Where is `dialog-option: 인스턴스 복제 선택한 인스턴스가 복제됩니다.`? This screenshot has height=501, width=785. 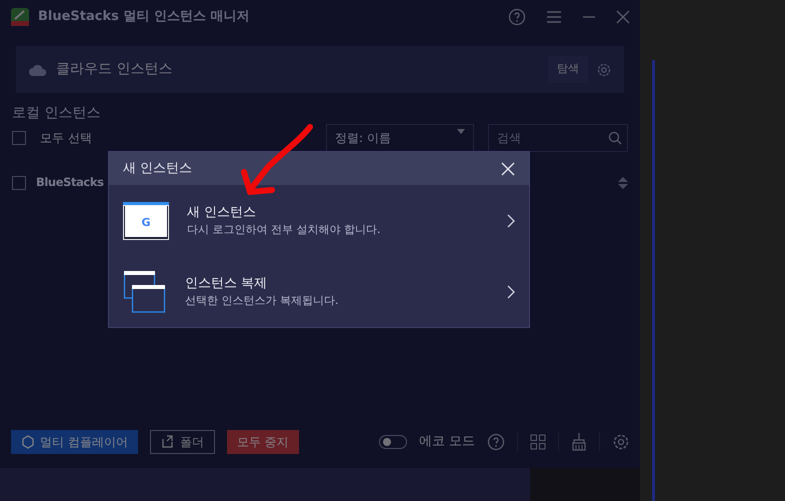
dialog-option: 인스턴스 복제 선택한 인스턴스가 복제됩니다. is located at coordinates (319, 291).